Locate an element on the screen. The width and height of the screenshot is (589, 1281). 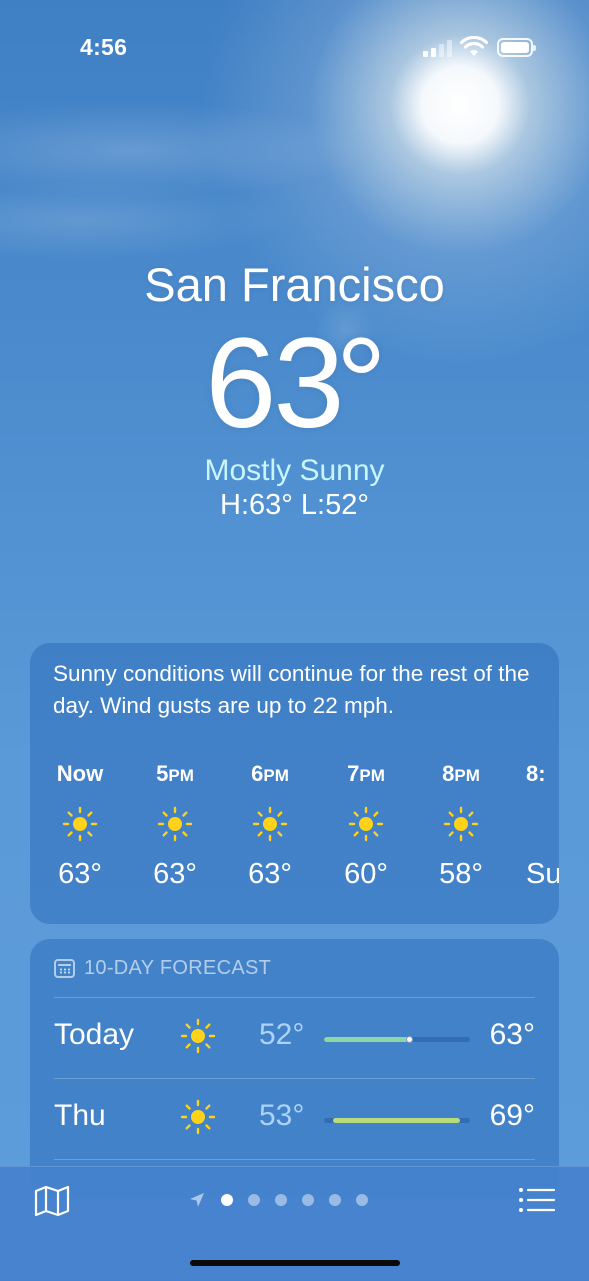
hour-label: Now is located at coordinates (80, 773).